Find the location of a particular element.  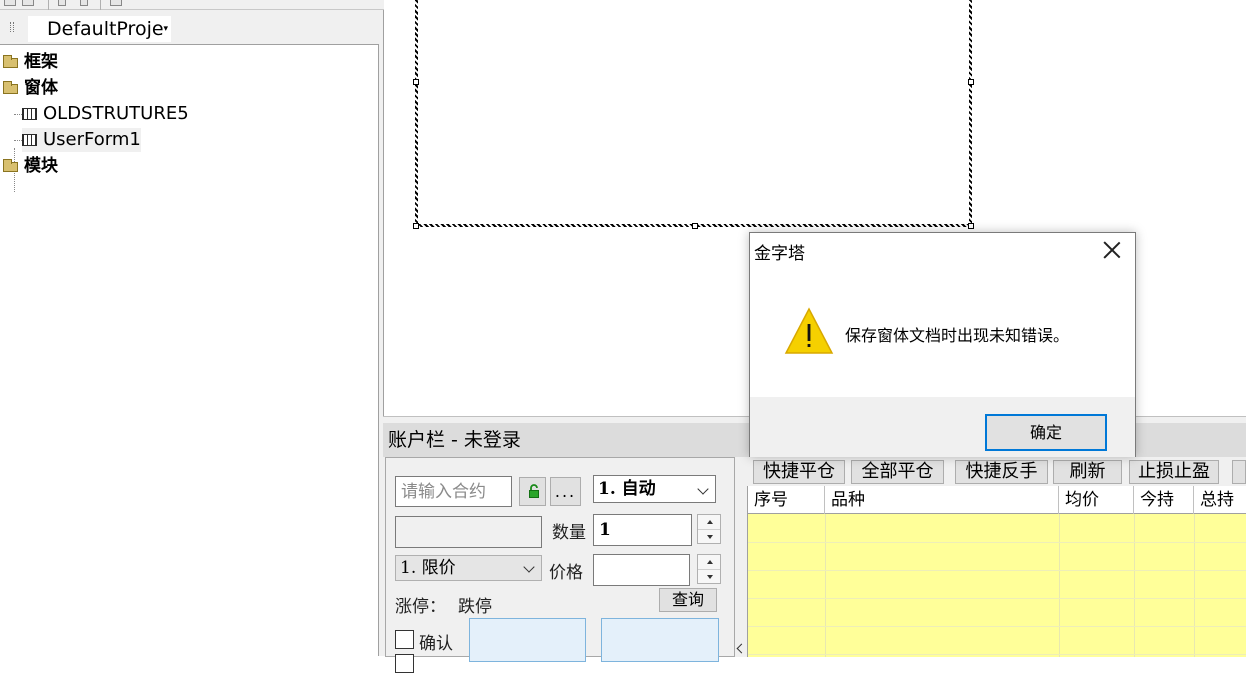

quantity-input is located at coordinates (642, 530).